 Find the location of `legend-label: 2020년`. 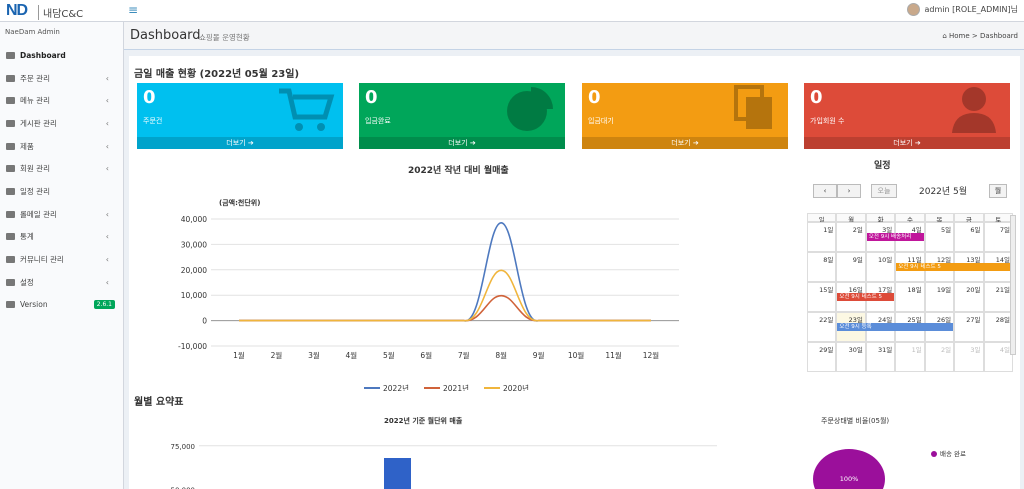

legend-label: 2020년 is located at coordinates (516, 387).